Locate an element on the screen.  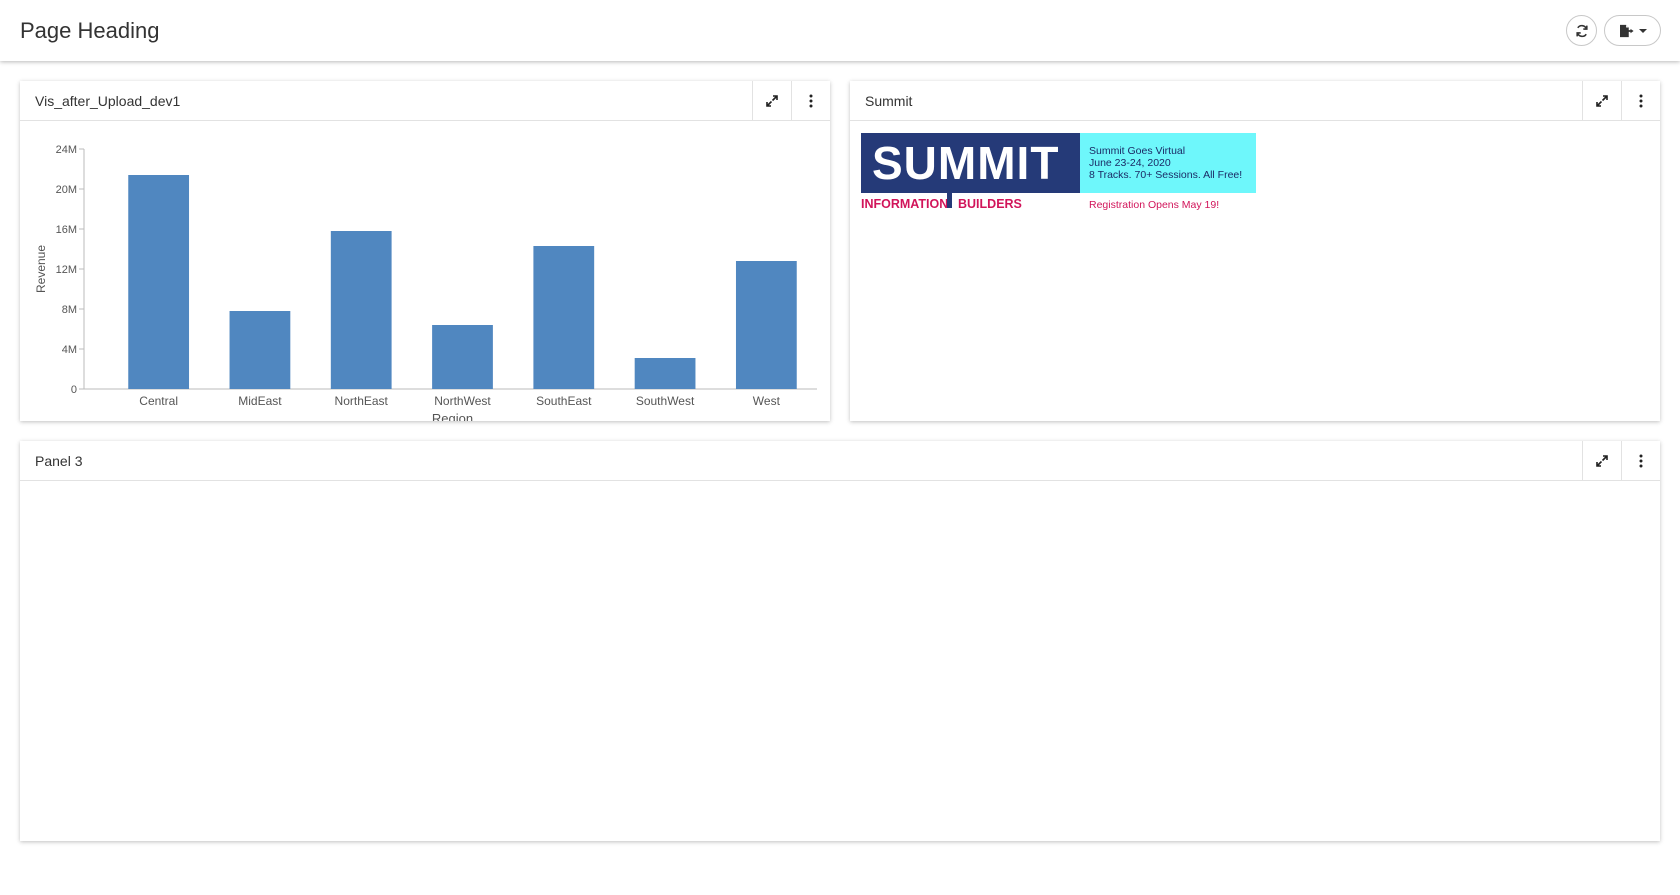
x-tick-label: SouthEast is located at coordinates (564, 401).